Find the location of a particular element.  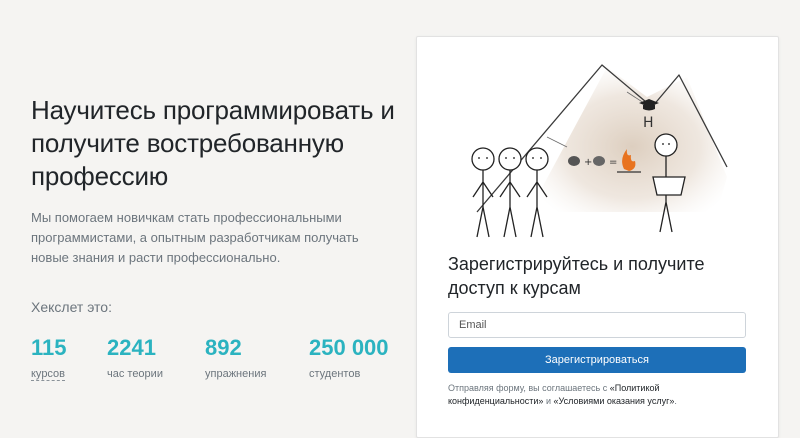

terms-and: и is located at coordinates (548, 401).